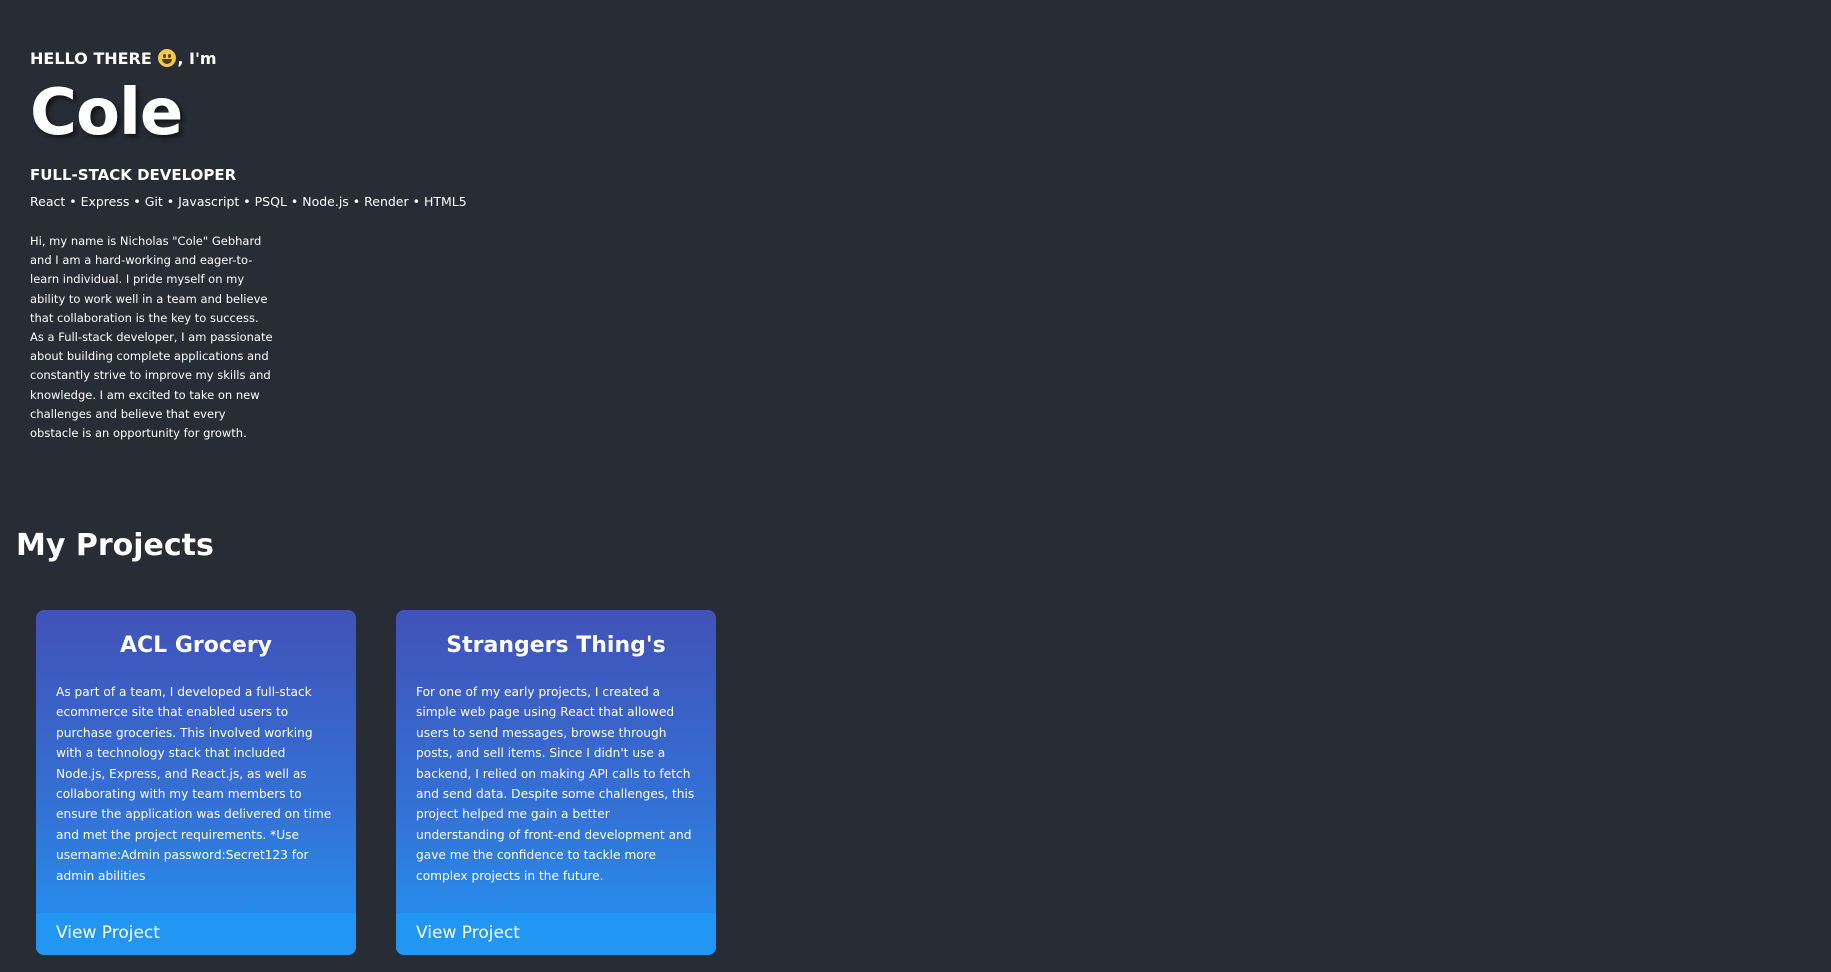 Image resolution: width=1831 pixels, height=972 pixels. Describe the element at coordinates (115, 545) in the screenshot. I see `projects-heading: My Projects` at that location.